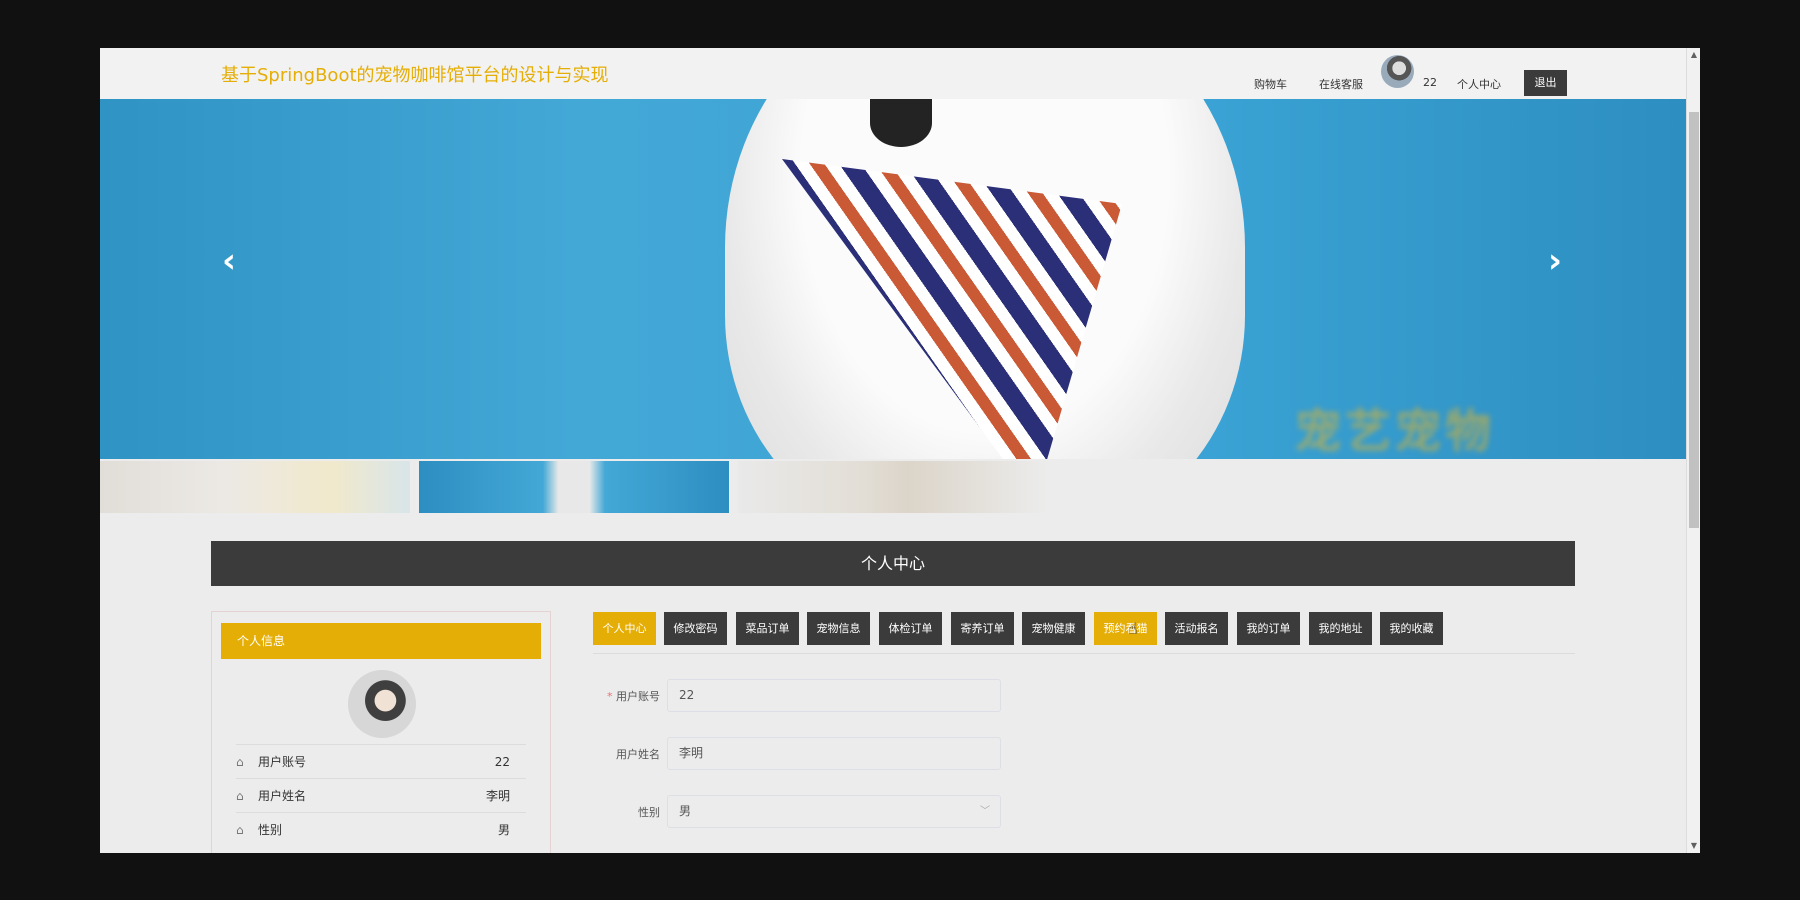 The image size is (1800, 900). Describe the element at coordinates (381, 761) in the screenshot. I see `info-row-account: ⌂ 用户账号 22` at that location.